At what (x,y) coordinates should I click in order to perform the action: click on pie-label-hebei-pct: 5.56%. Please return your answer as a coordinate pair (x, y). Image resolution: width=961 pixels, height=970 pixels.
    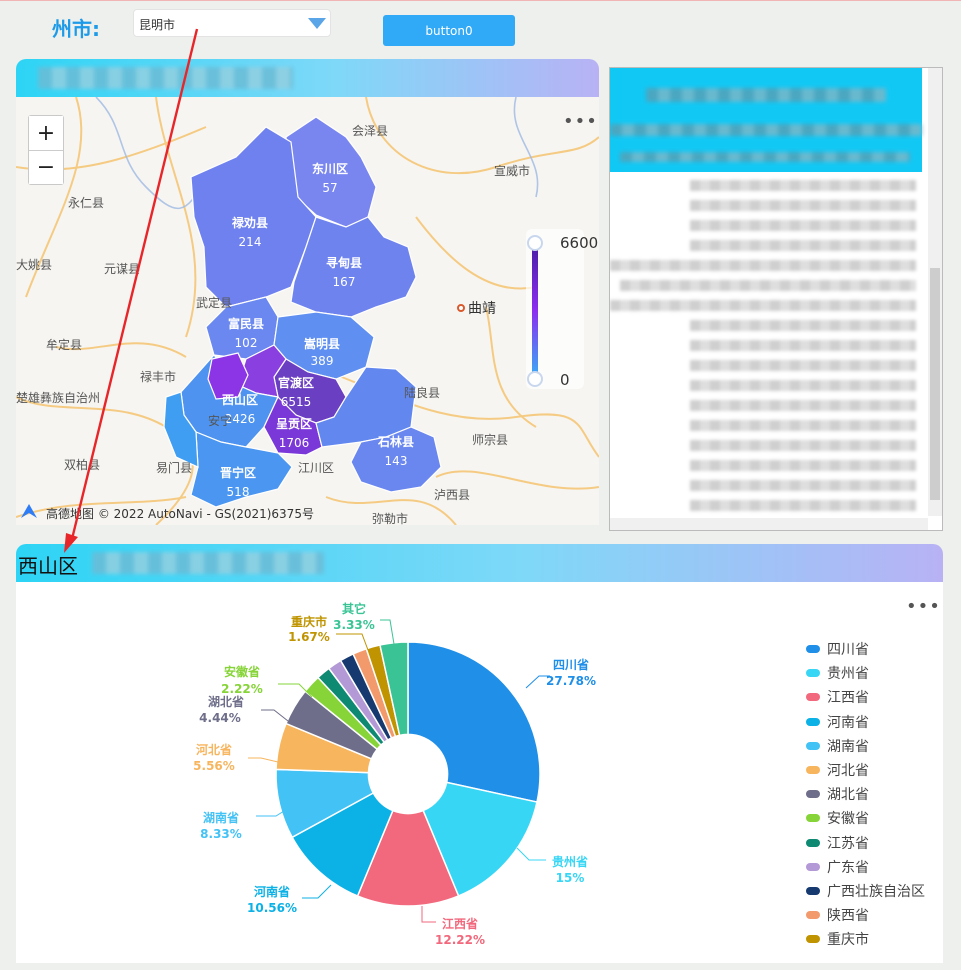
    Looking at the image, I should click on (214, 766).